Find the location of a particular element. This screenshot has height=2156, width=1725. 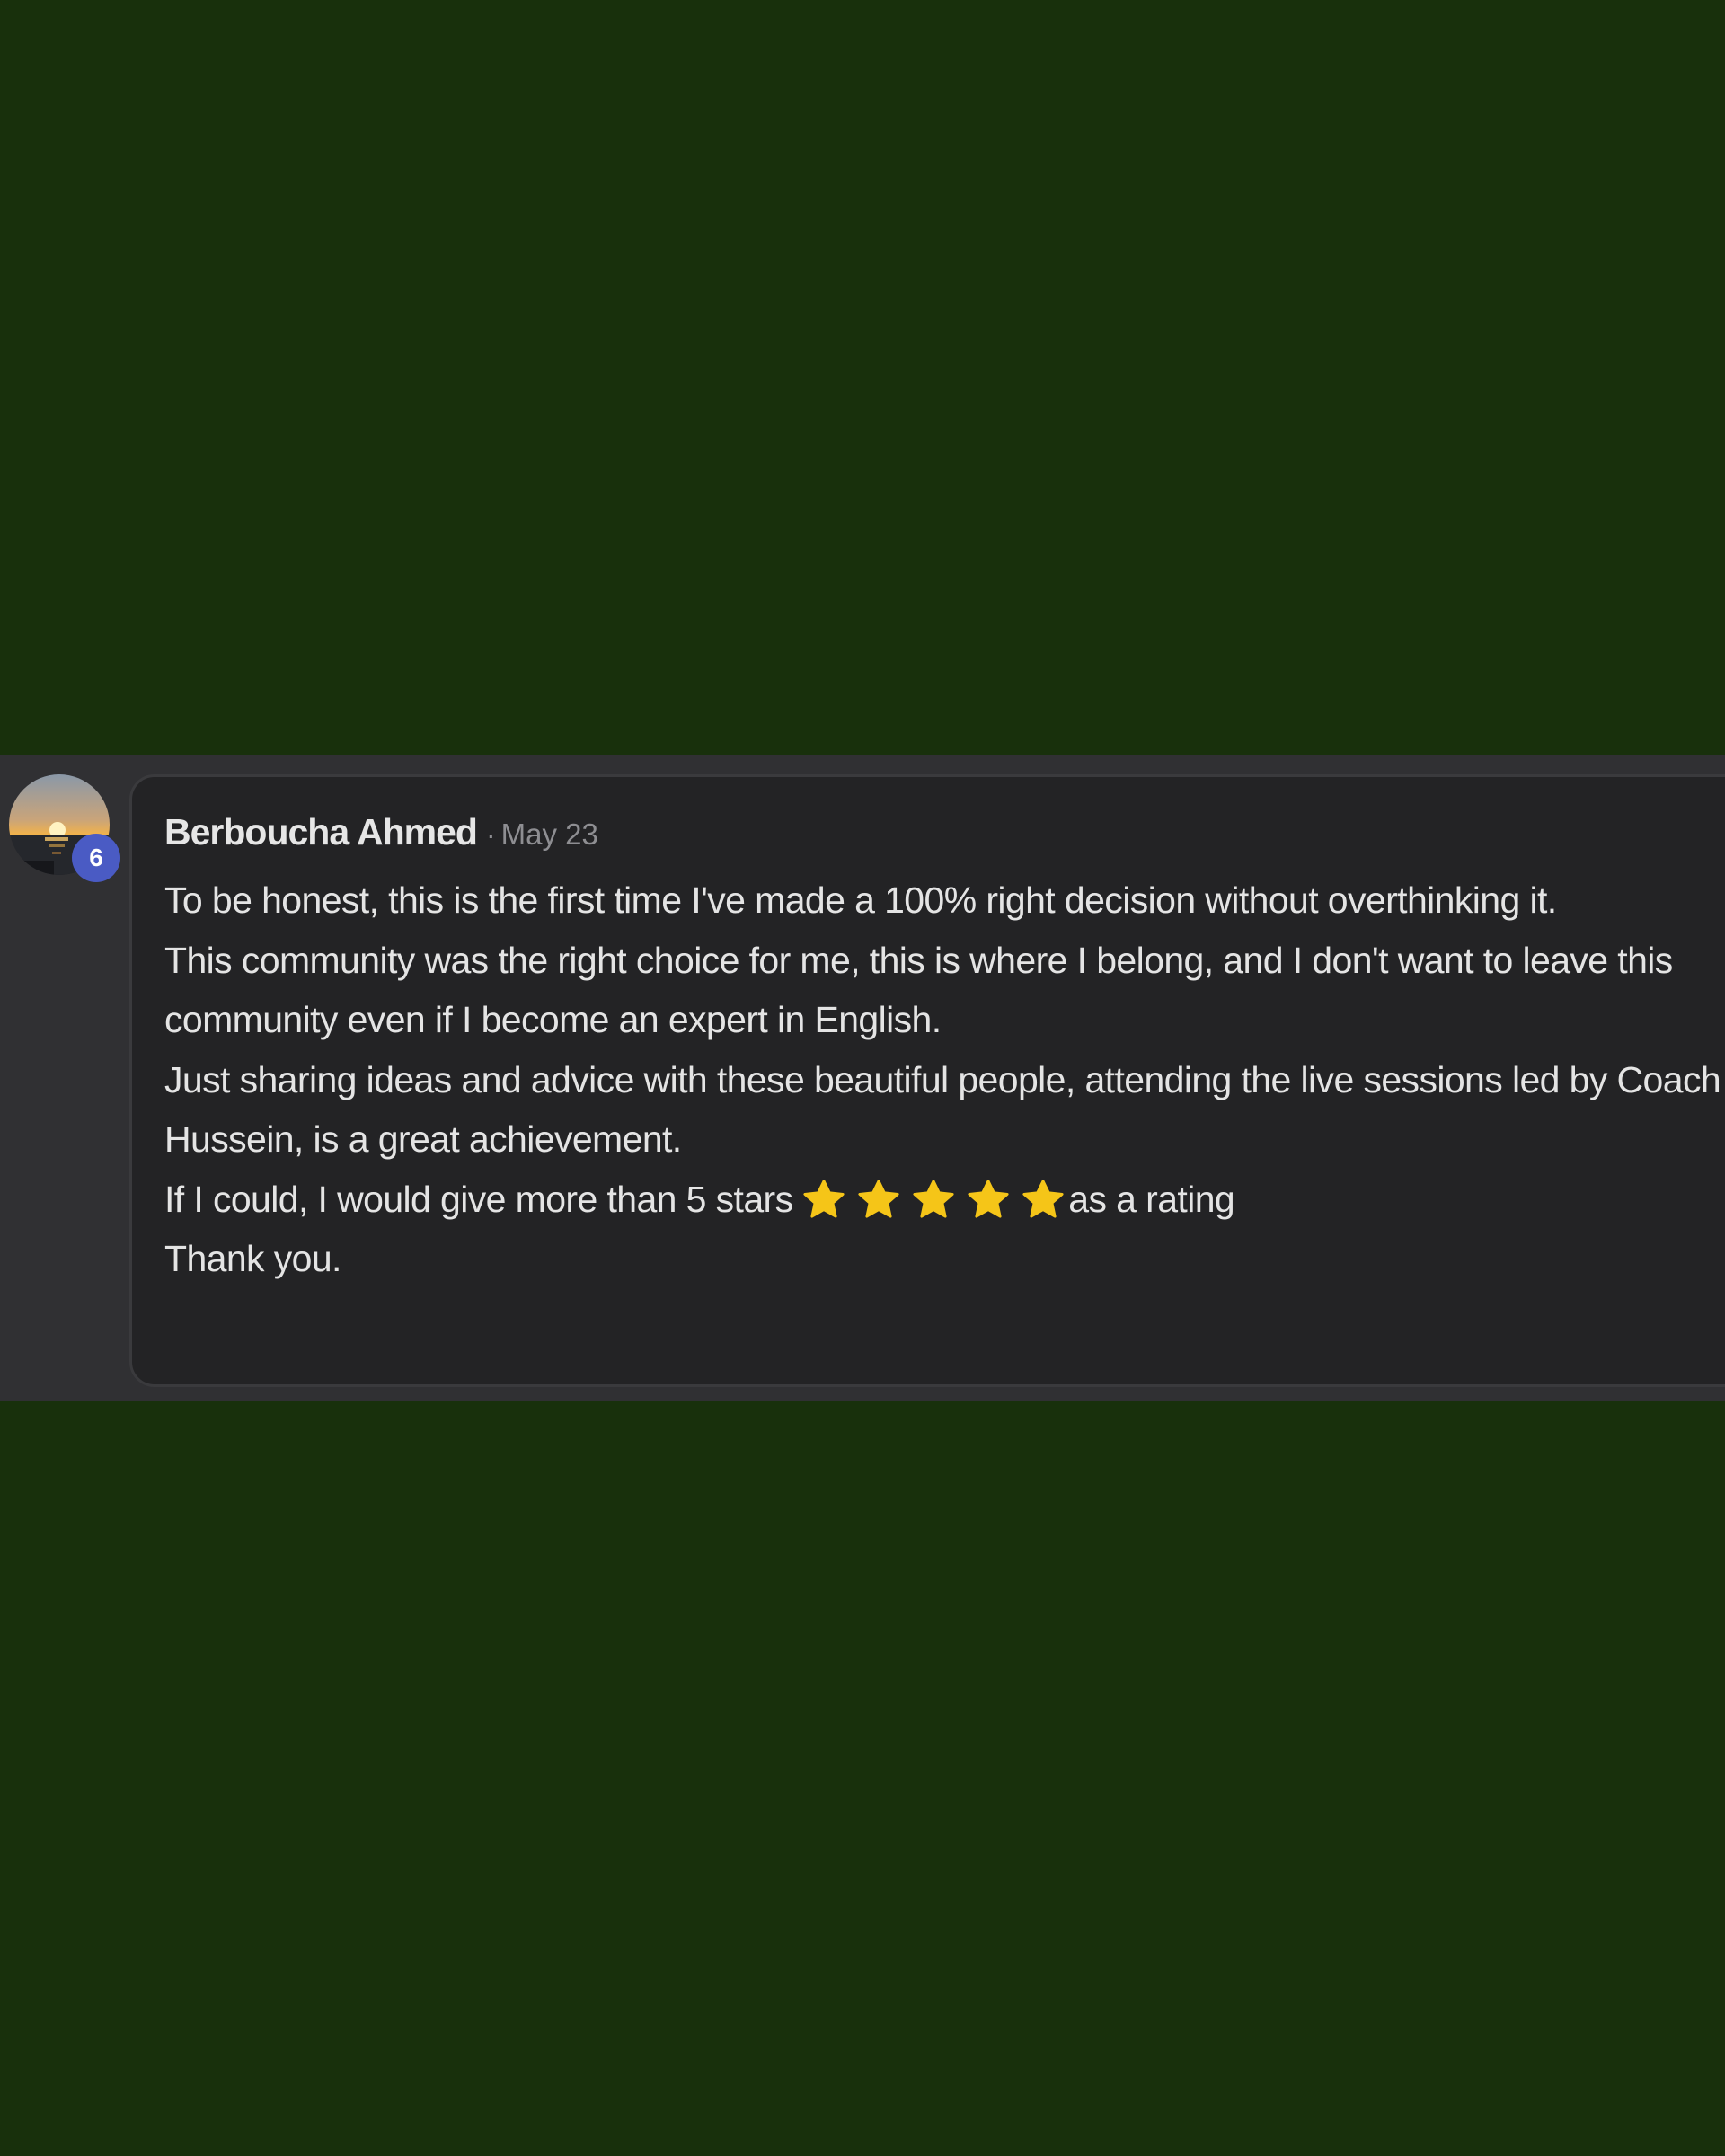

author-name: Berboucha Ahmed is located at coordinates (321, 832).